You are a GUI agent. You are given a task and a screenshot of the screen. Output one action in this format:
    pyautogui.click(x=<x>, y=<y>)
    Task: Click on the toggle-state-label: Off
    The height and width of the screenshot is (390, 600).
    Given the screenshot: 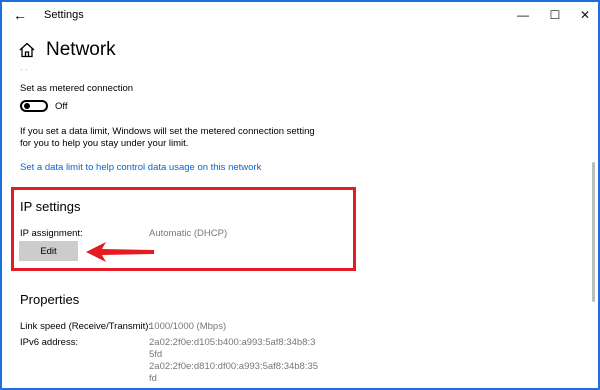 What is the action you would take?
    pyautogui.click(x=61, y=106)
    